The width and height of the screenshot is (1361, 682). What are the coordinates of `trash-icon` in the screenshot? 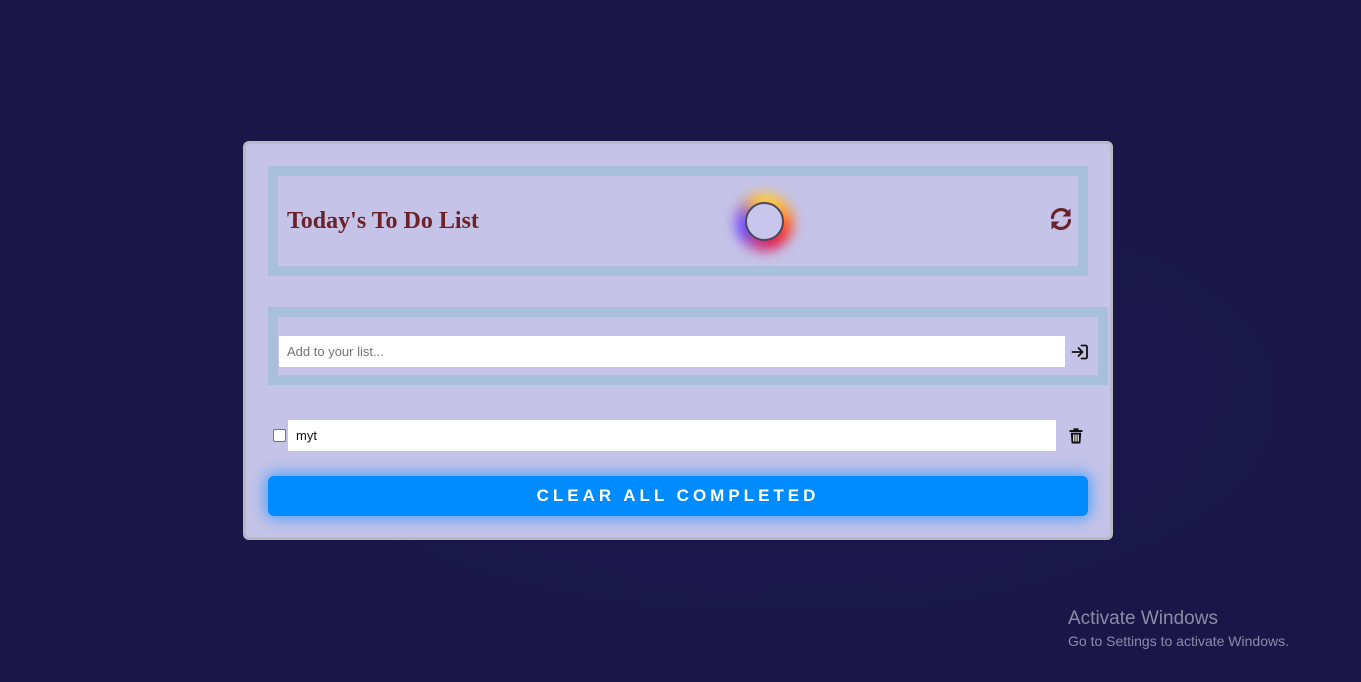 It's located at (1076, 436).